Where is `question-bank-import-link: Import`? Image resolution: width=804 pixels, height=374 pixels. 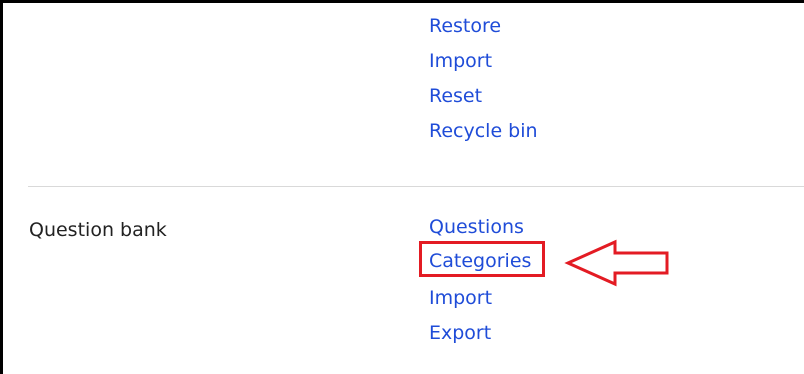 question-bank-import-link: Import is located at coordinates (460, 298).